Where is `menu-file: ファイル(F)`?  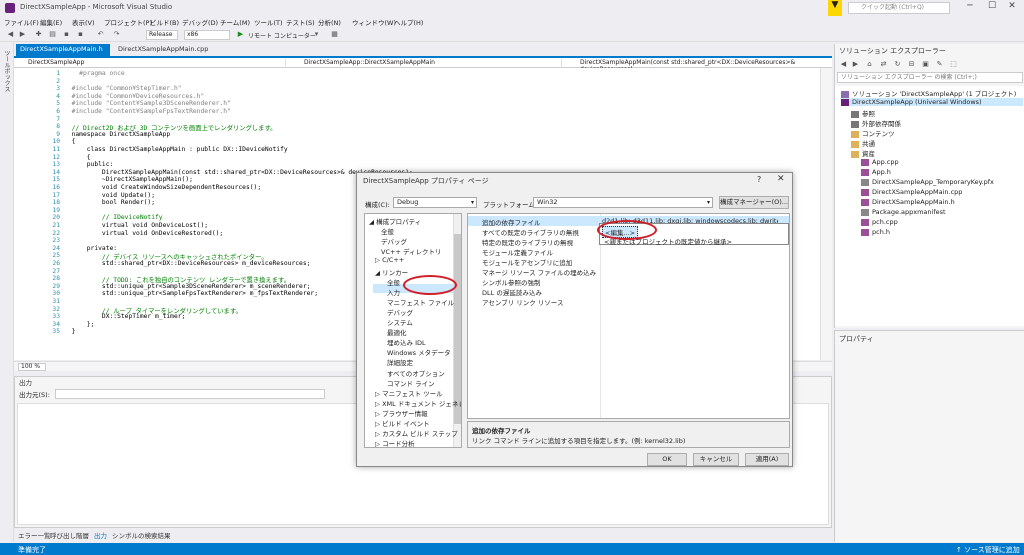 menu-file: ファイル(F) is located at coordinates (21, 22).